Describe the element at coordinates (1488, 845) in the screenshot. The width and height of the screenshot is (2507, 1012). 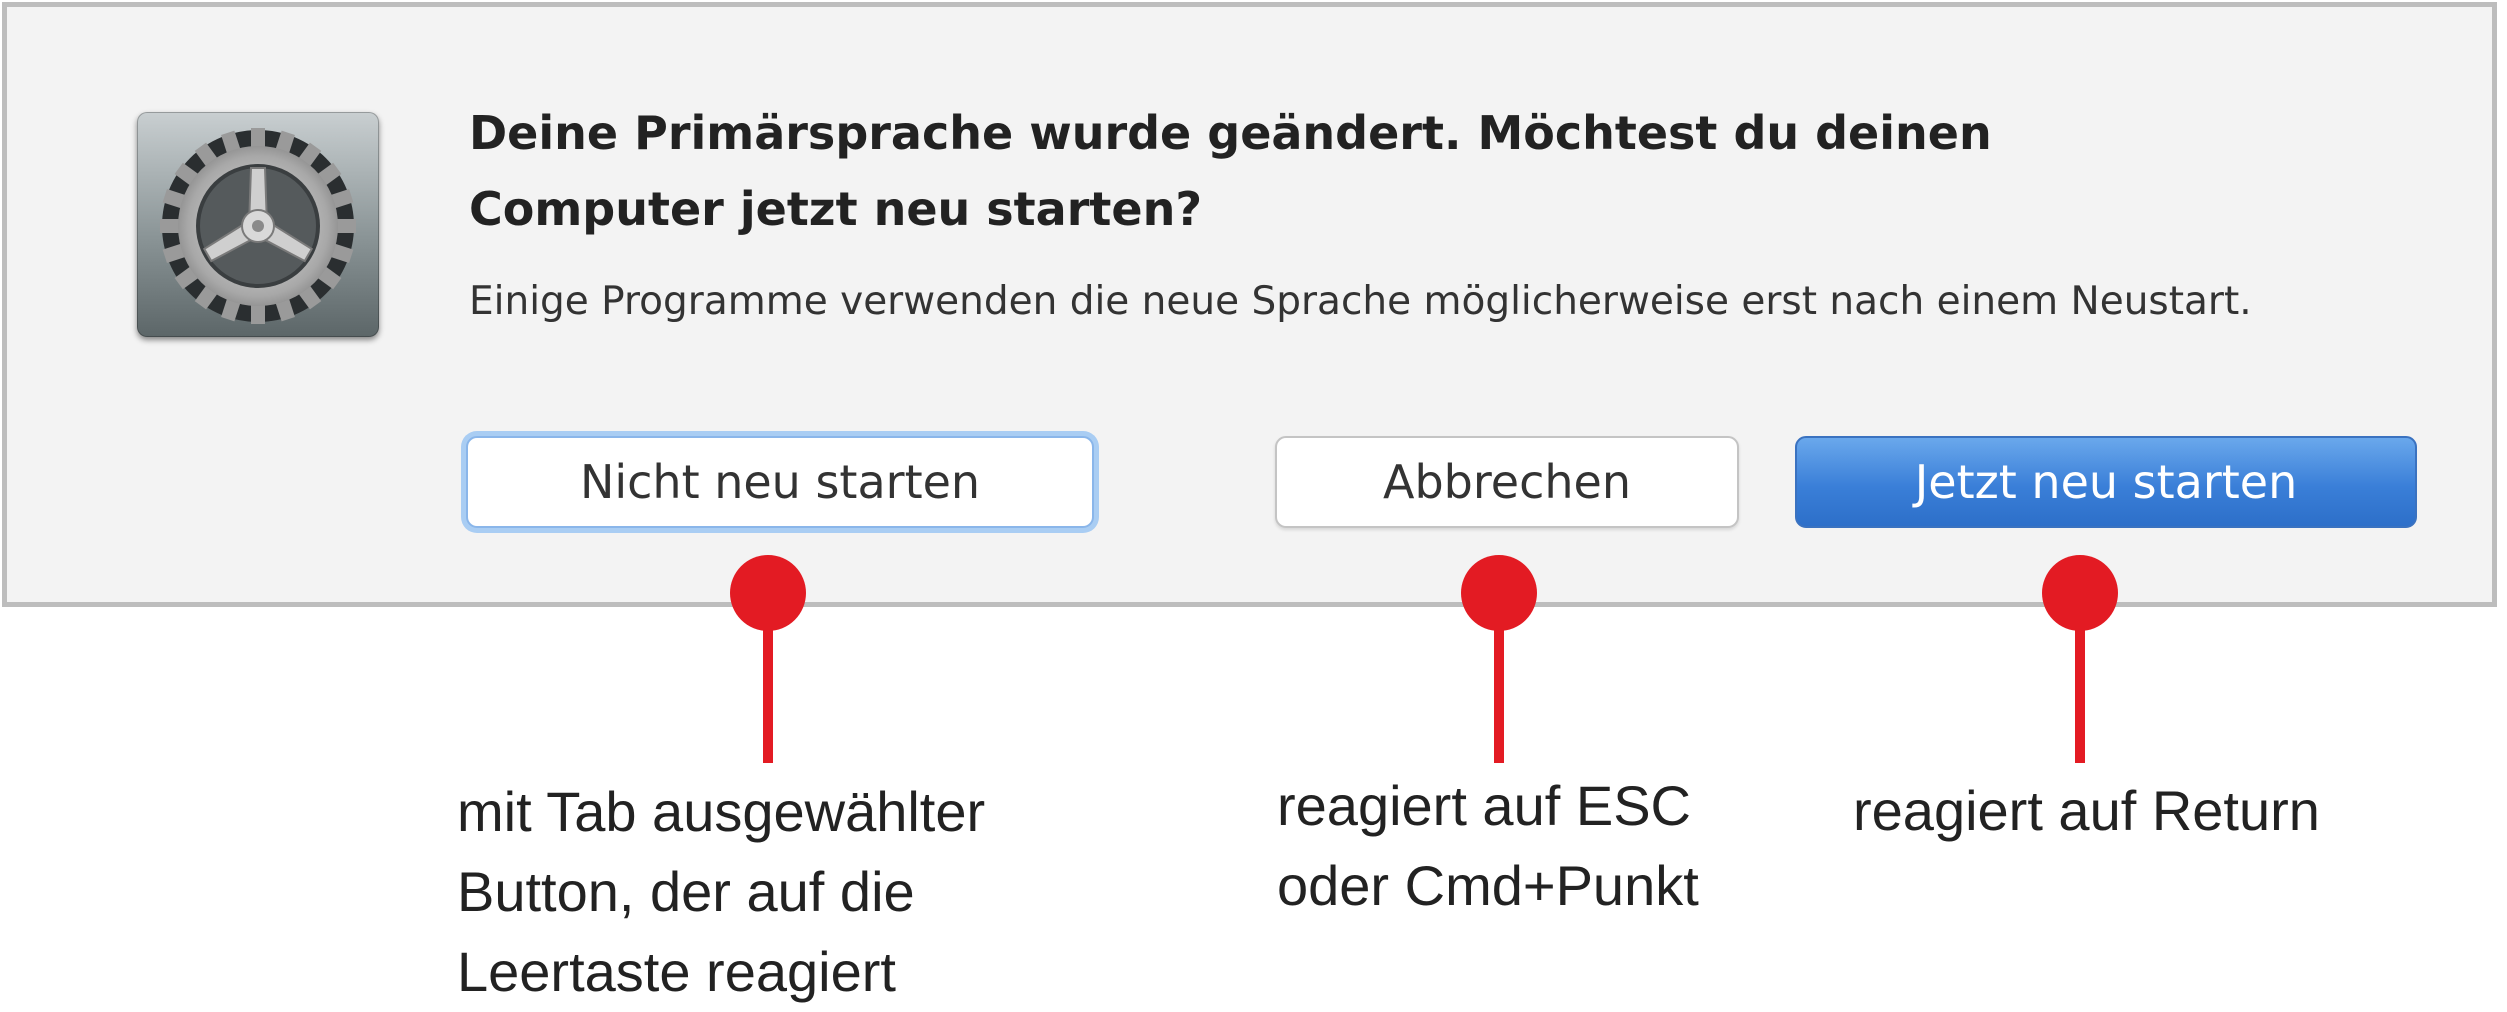
I see `annotation-cancel: reagiert auf ESC oder Cmd+Punkt` at that location.